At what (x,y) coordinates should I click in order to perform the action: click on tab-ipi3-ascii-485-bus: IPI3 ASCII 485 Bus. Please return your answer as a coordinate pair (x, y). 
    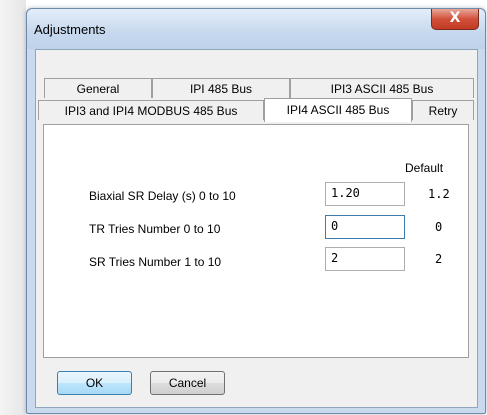
    Looking at the image, I should click on (382, 88).